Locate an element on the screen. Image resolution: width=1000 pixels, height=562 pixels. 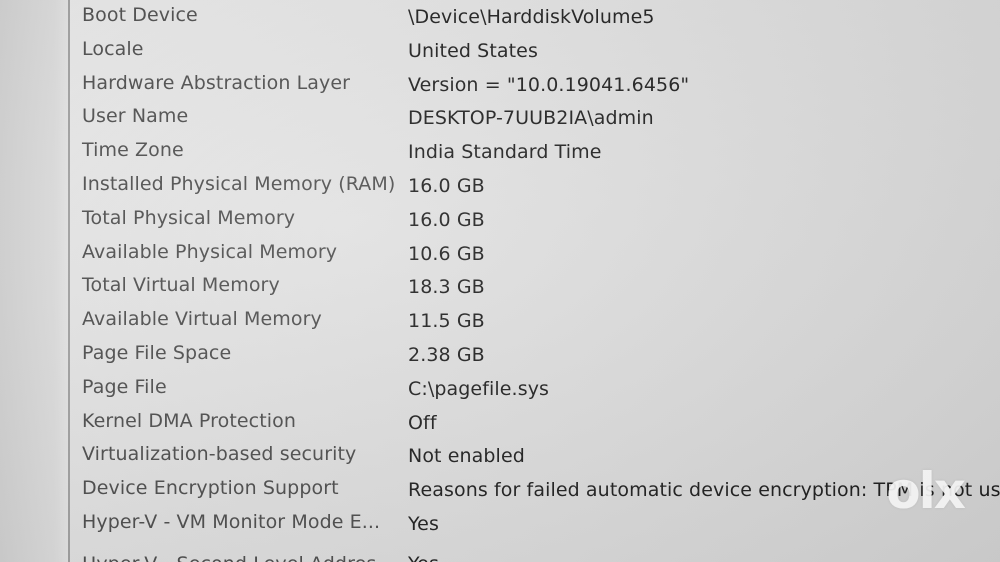
olx-watermark-logo: olx is located at coordinates (926, 491).